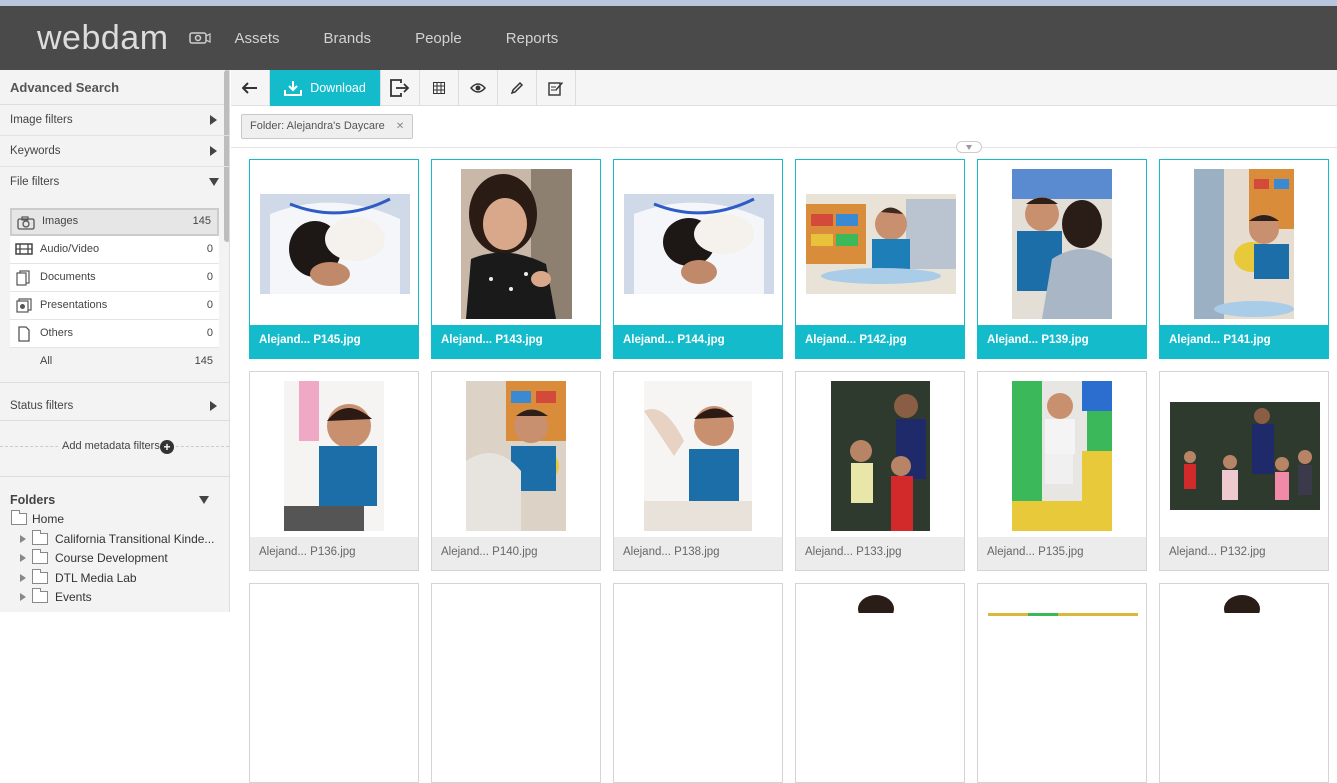 Image resolution: width=1337 pixels, height=783 pixels. What do you see at coordinates (114, 492) in the screenshot?
I see `folders-header: Folders` at bounding box center [114, 492].